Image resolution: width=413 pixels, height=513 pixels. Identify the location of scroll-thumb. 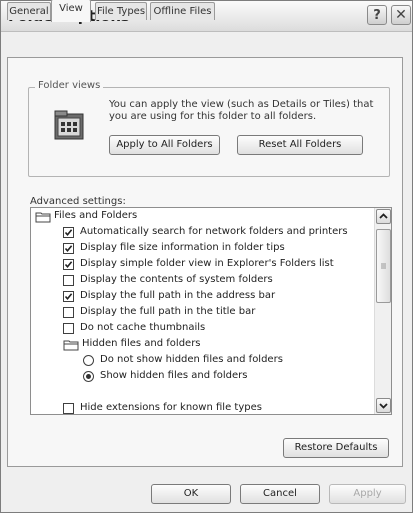
(383, 266).